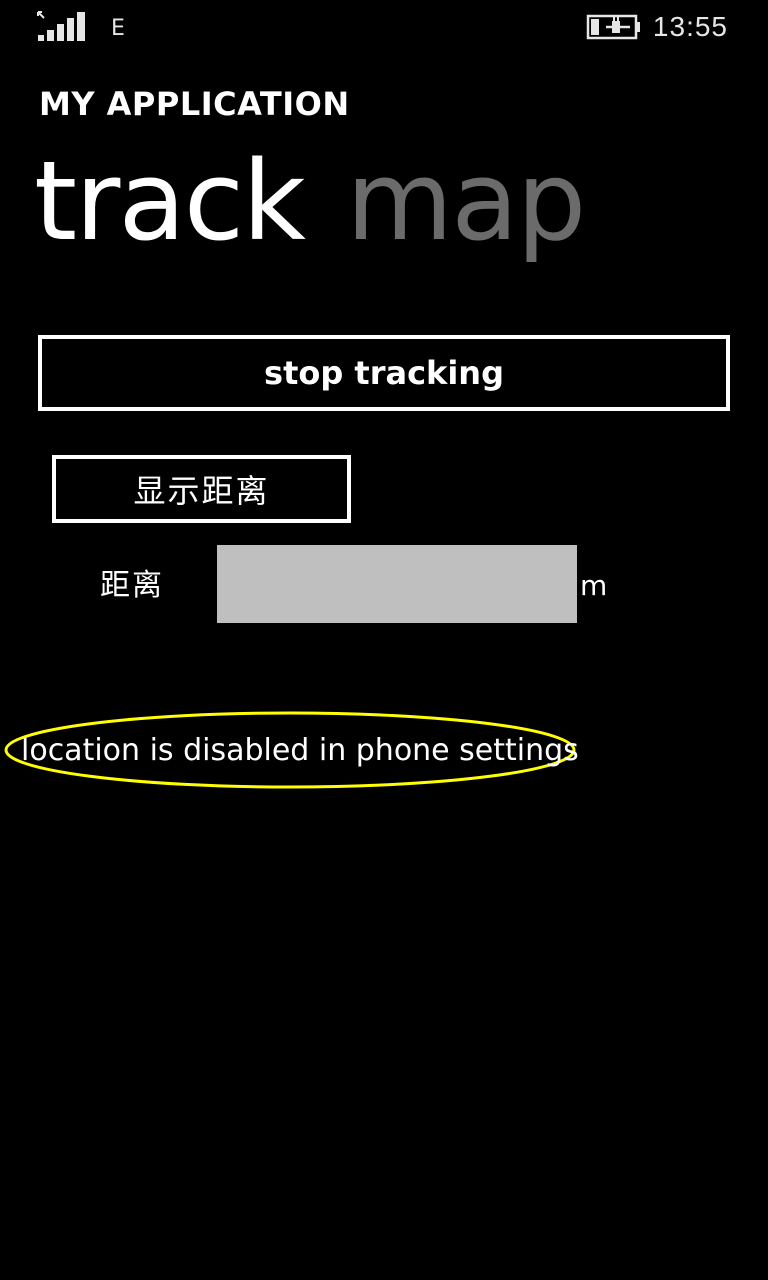  Describe the element at coordinates (384, 28) in the screenshot. I see `status-bar: E 13:55` at that location.